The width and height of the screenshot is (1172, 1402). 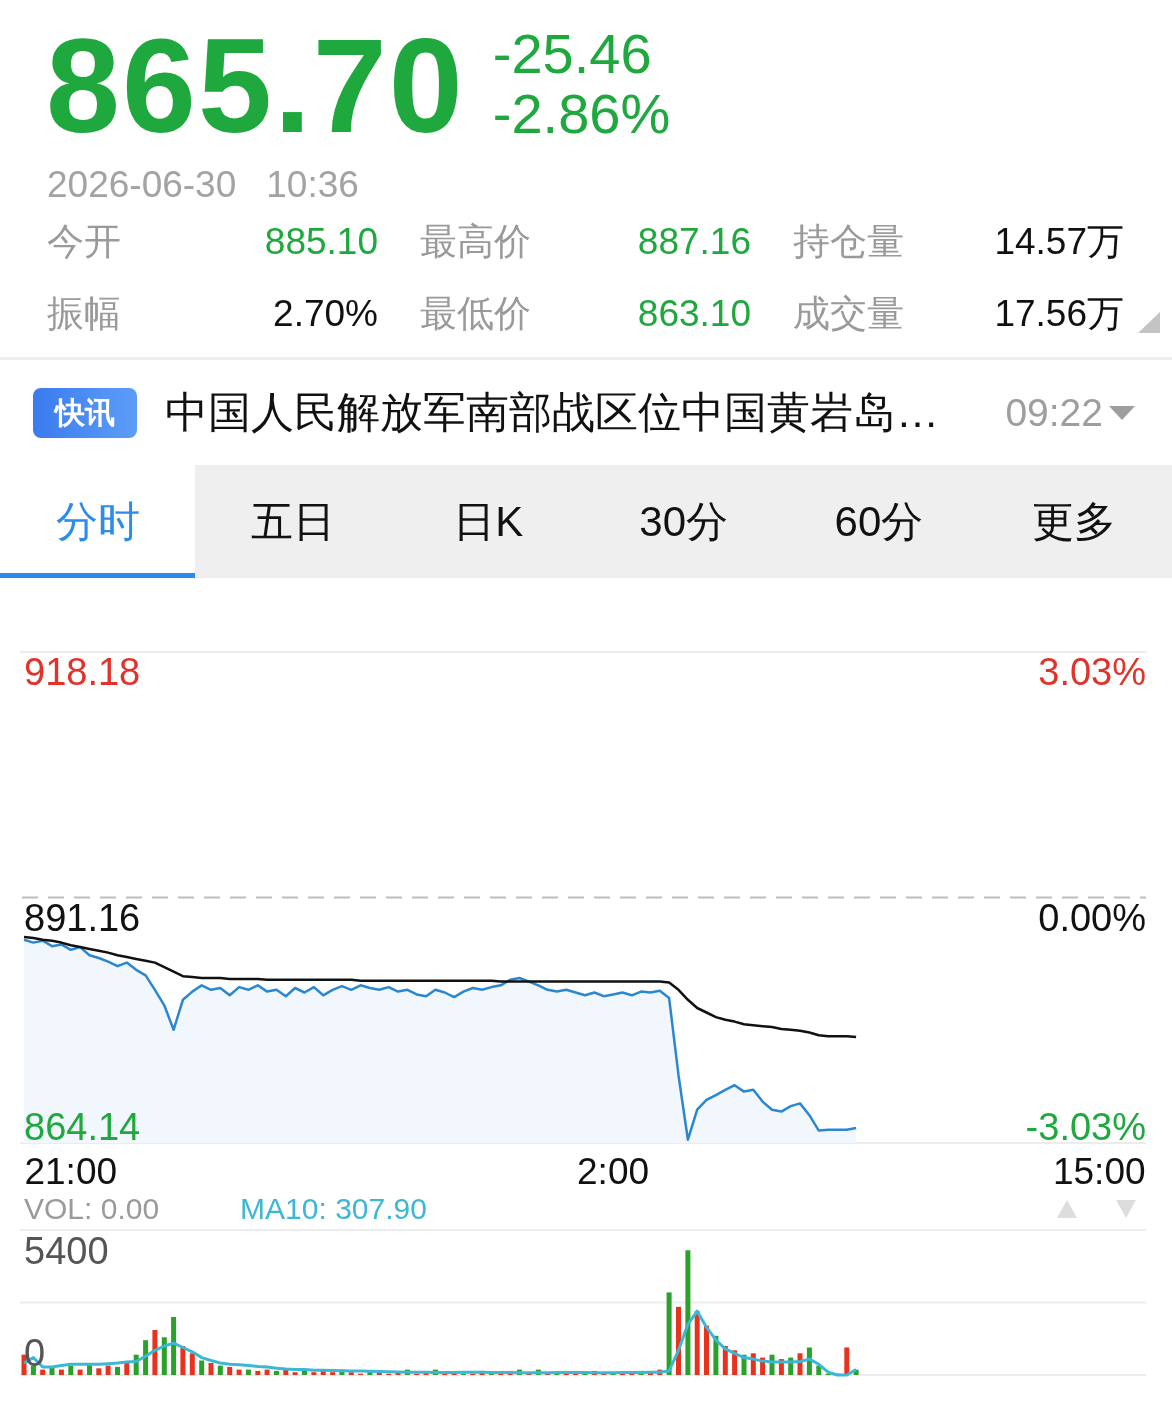 What do you see at coordinates (475, 241) in the screenshot?
I see `stat-label: 最高价` at bounding box center [475, 241].